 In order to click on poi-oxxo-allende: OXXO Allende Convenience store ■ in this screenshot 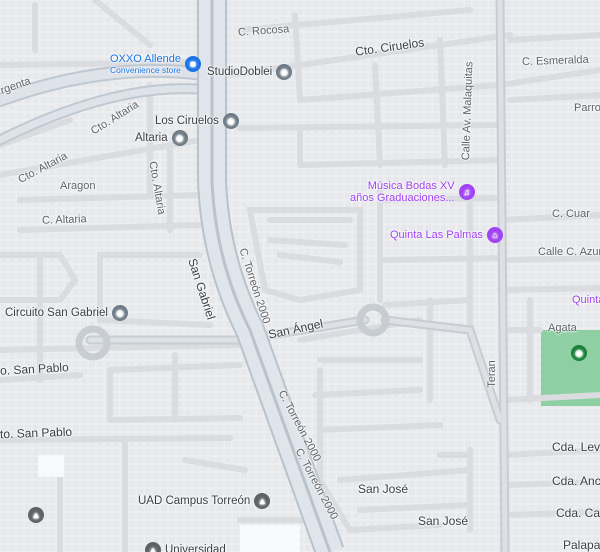, I will do `click(155, 64)`.